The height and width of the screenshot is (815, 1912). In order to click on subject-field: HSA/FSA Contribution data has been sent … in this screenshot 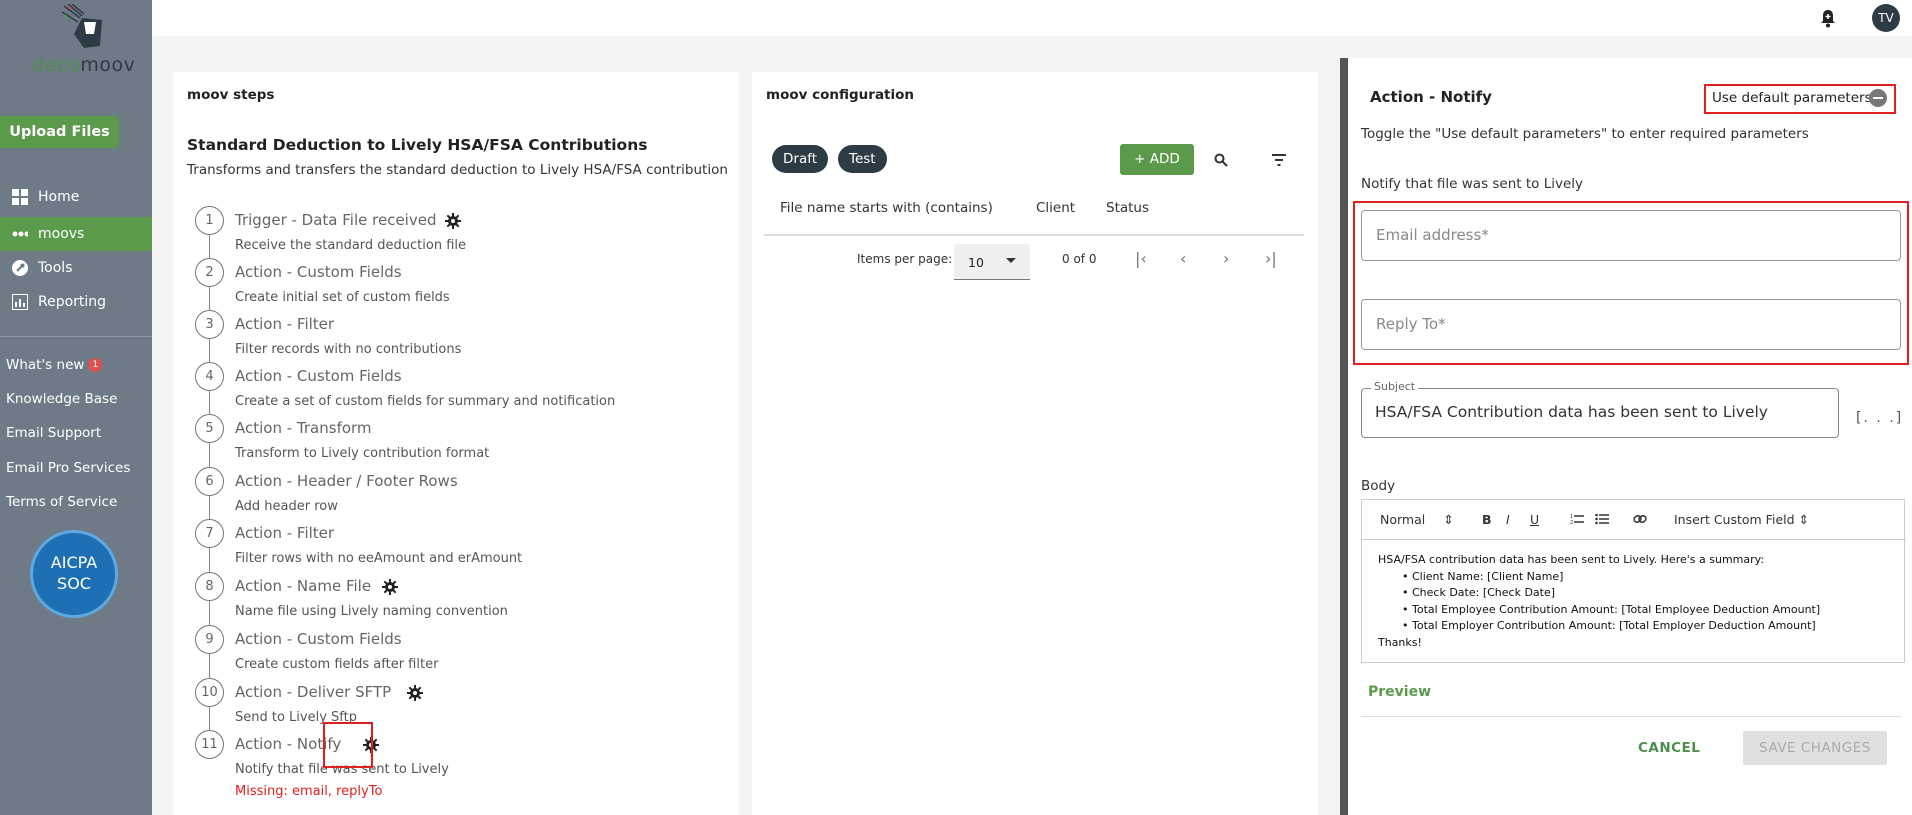, I will do `click(1600, 413)`.